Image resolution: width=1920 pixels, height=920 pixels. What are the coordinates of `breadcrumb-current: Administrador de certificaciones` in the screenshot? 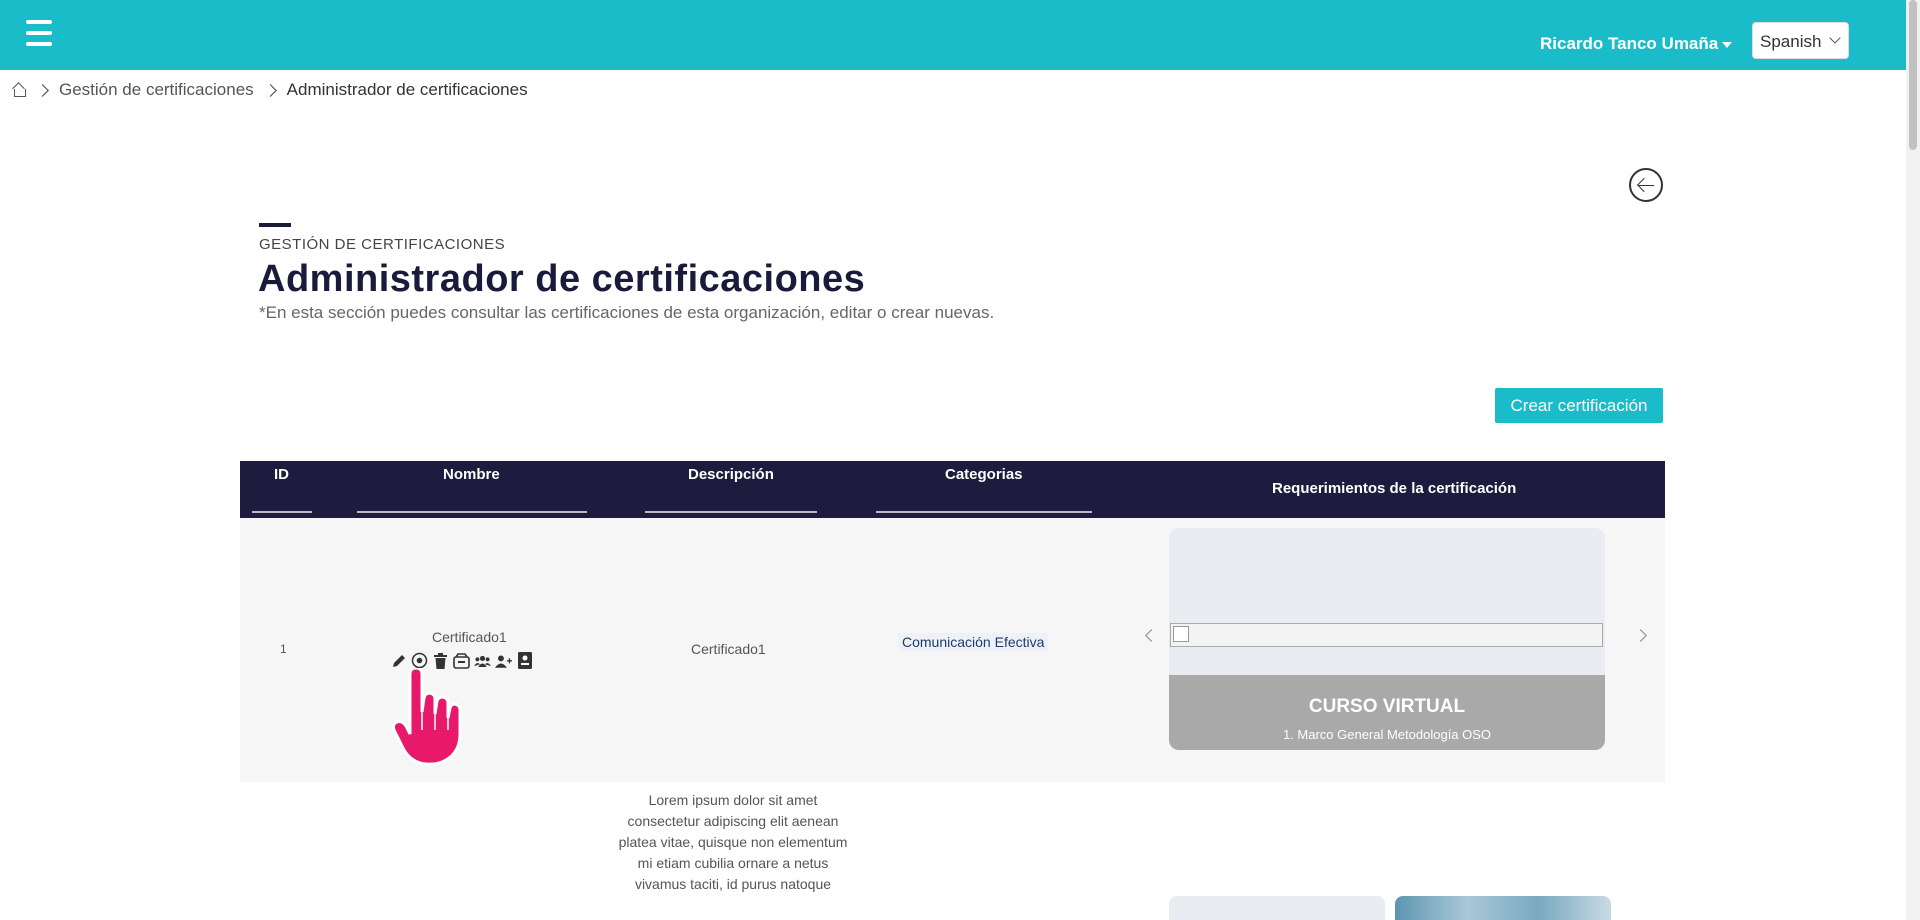 It's located at (407, 89).